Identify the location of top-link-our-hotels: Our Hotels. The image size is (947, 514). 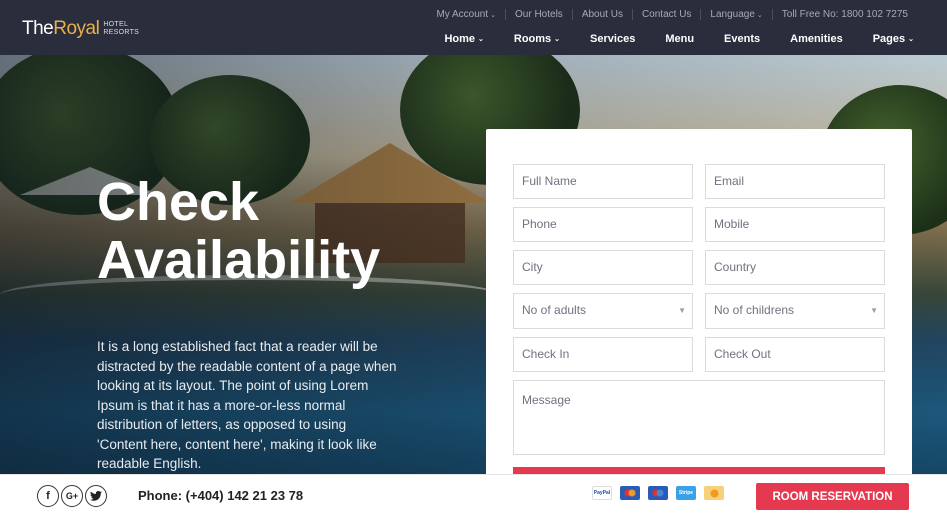
(538, 14).